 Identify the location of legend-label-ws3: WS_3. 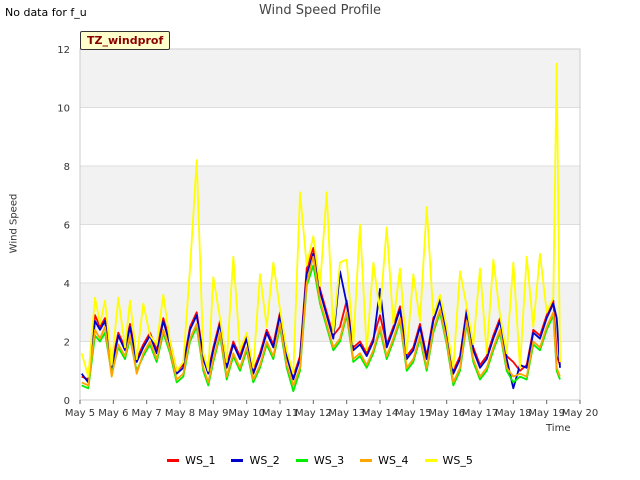
(329, 460).